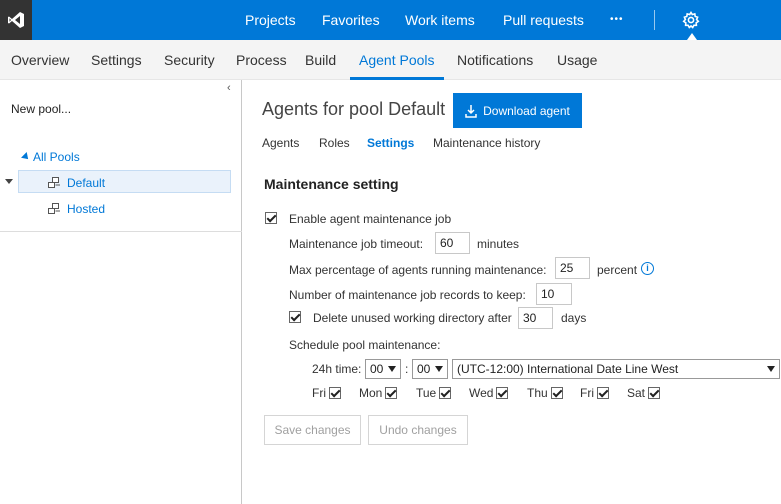  What do you see at coordinates (229, 88) in the screenshot?
I see `collapse-icon: ‹` at bounding box center [229, 88].